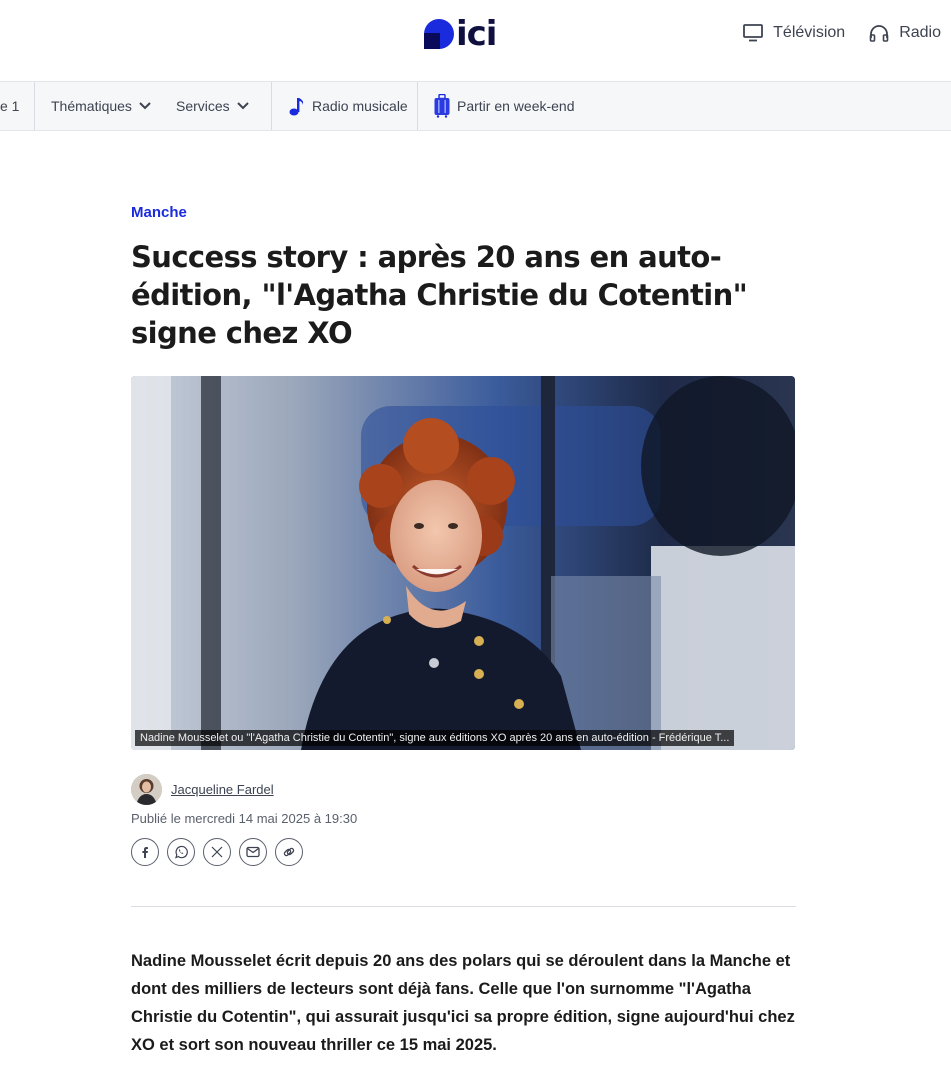 This screenshot has width=951, height=1071. What do you see at coordinates (203, 106) in the screenshot?
I see `nav-item-label: Services` at bounding box center [203, 106].